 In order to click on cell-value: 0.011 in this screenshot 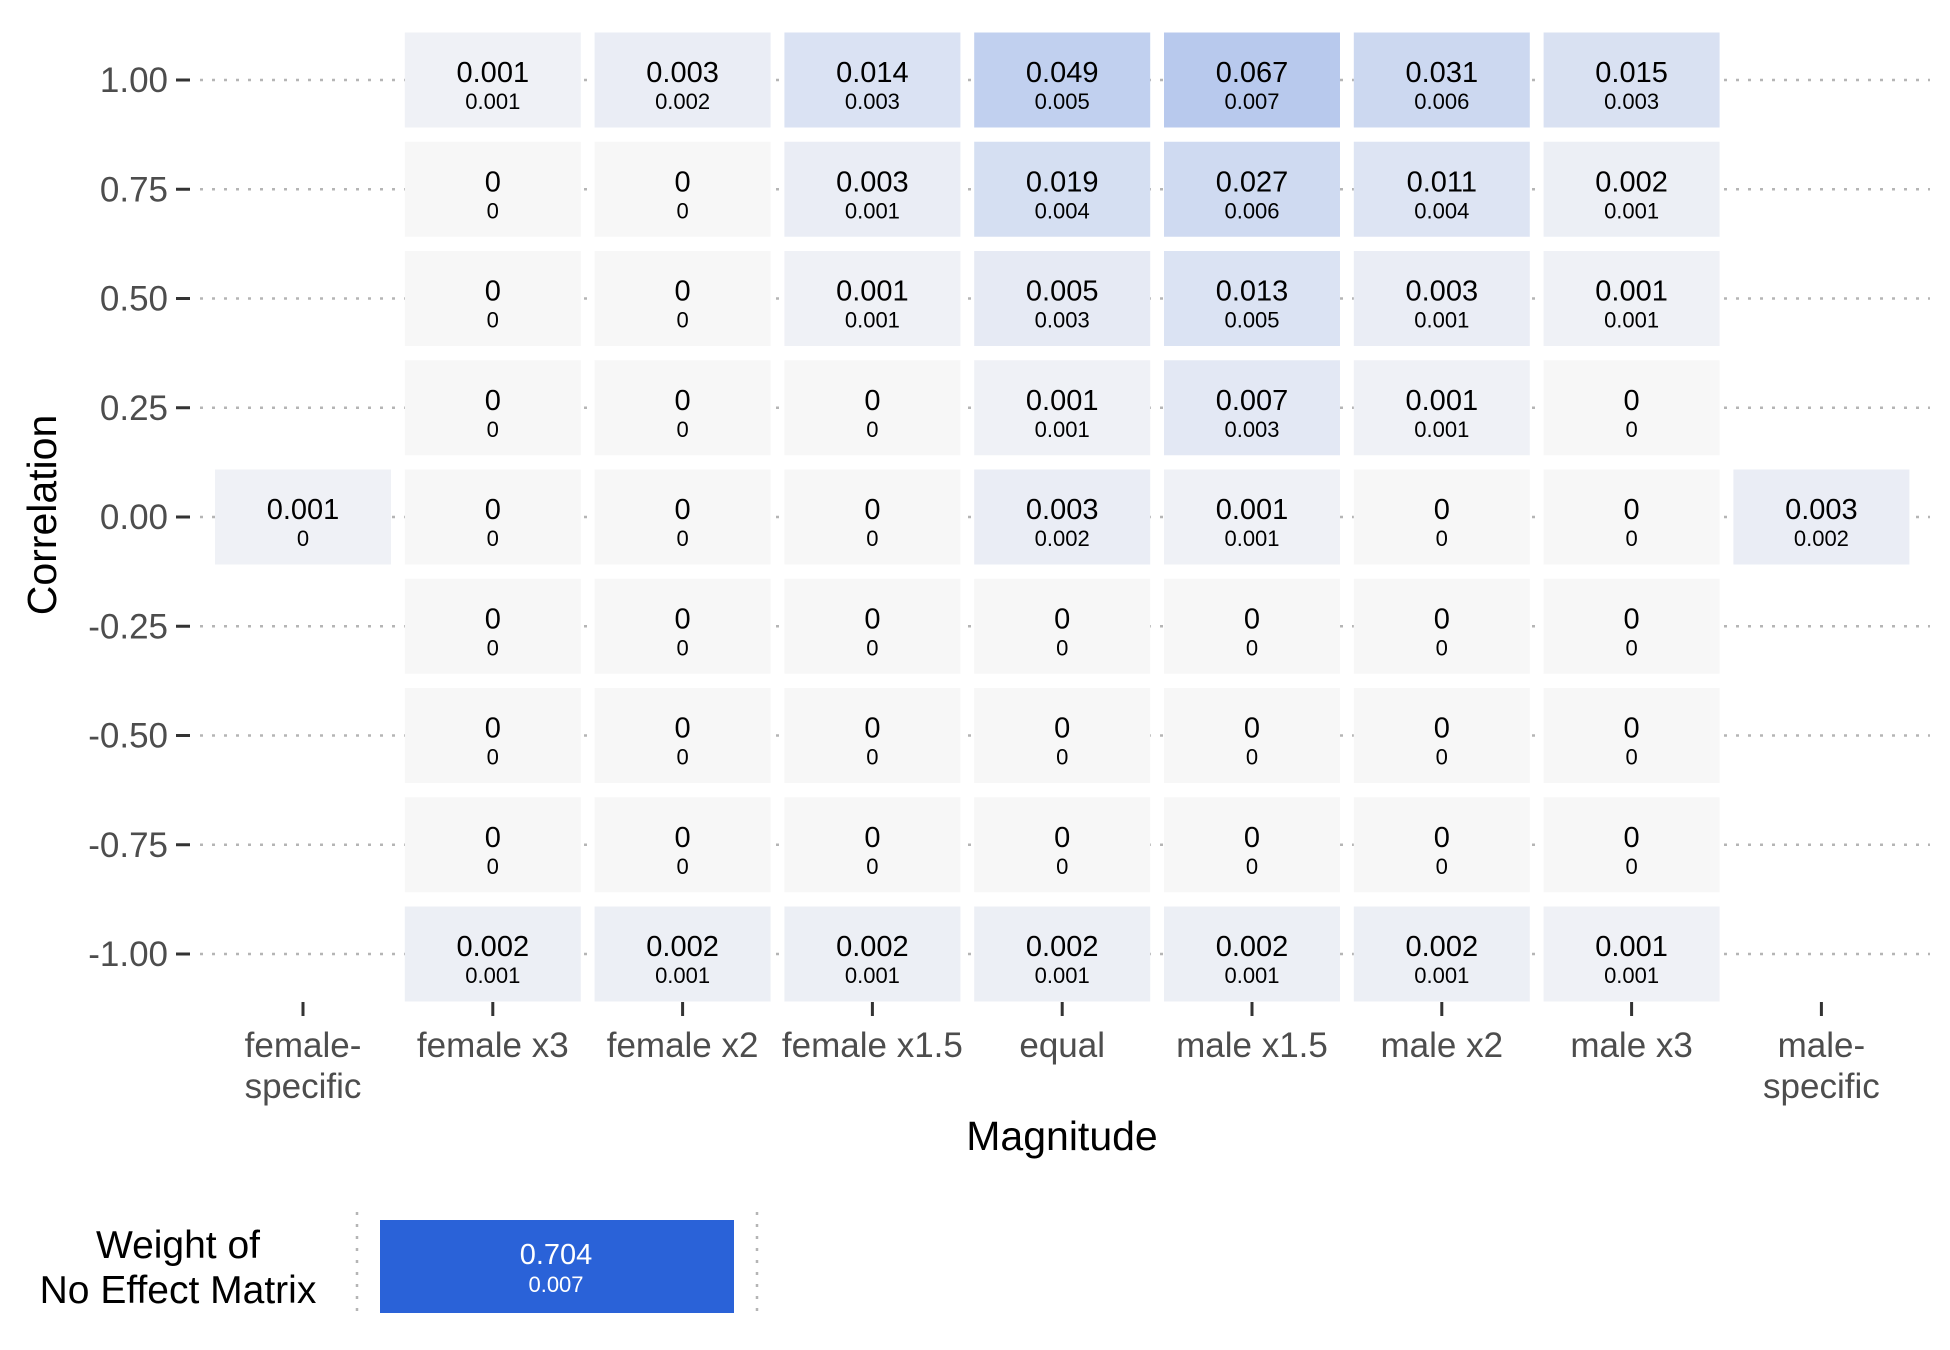, I will do `click(1442, 182)`.